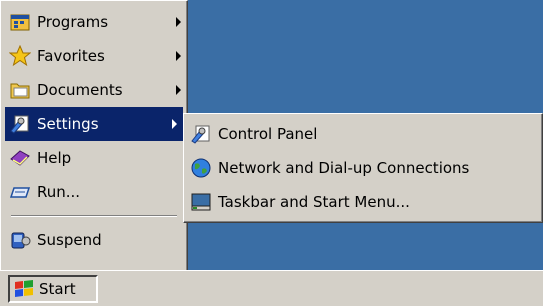 This screenshot has width=543, height=306. I want to click on menu-item-label: Favorites, so click(71, 56).